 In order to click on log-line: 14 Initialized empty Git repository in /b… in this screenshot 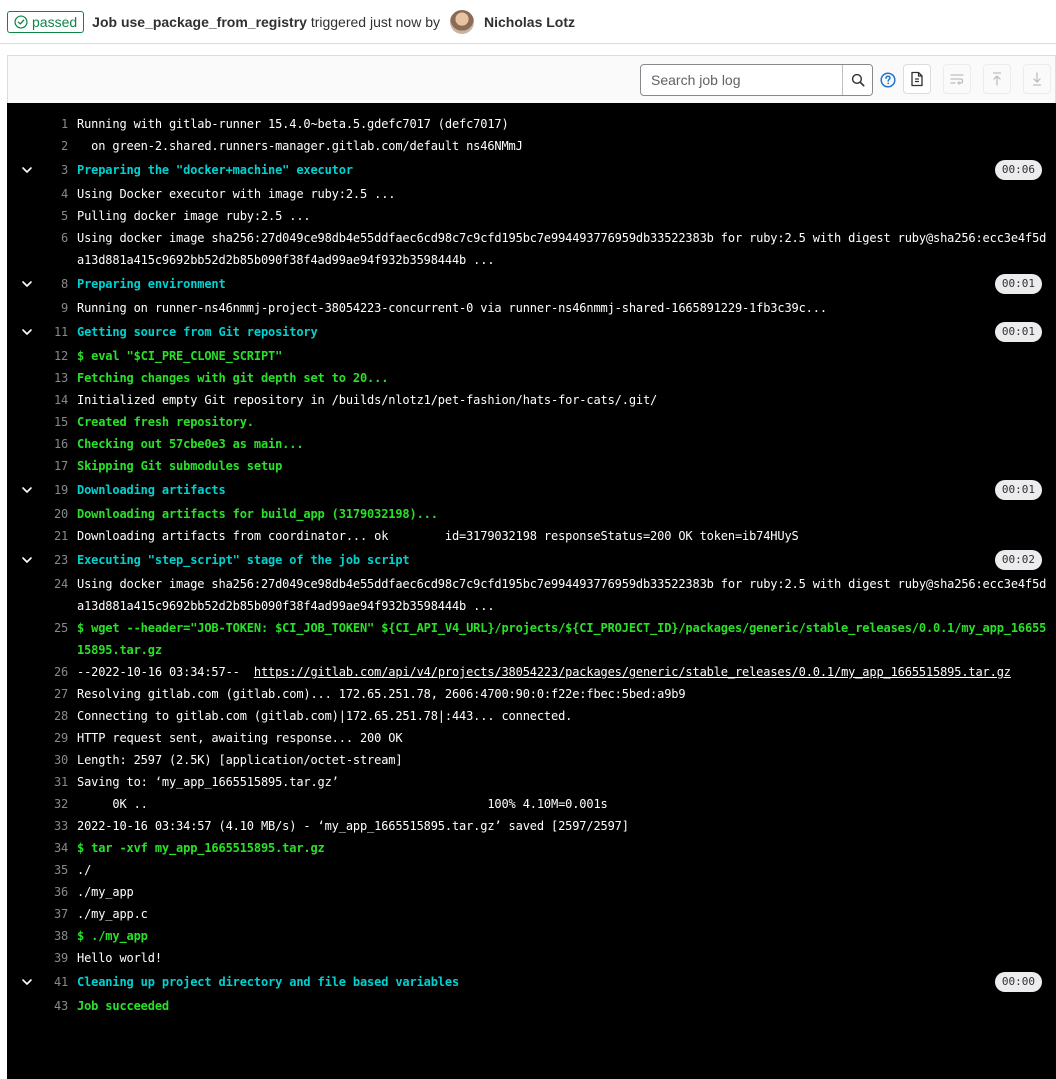, I will do `click(531, 400)`.